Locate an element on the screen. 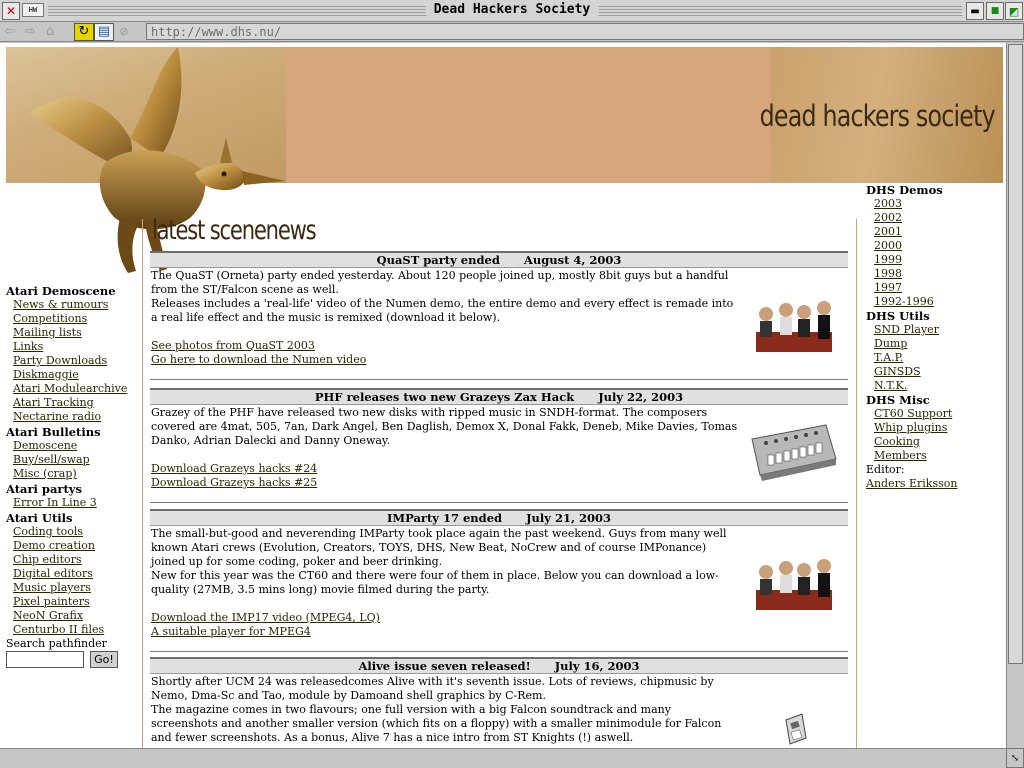 This screenshot has height=768, width=1024. nav-link-digital-editors: Digital editors is located at coordinates (74, 574).